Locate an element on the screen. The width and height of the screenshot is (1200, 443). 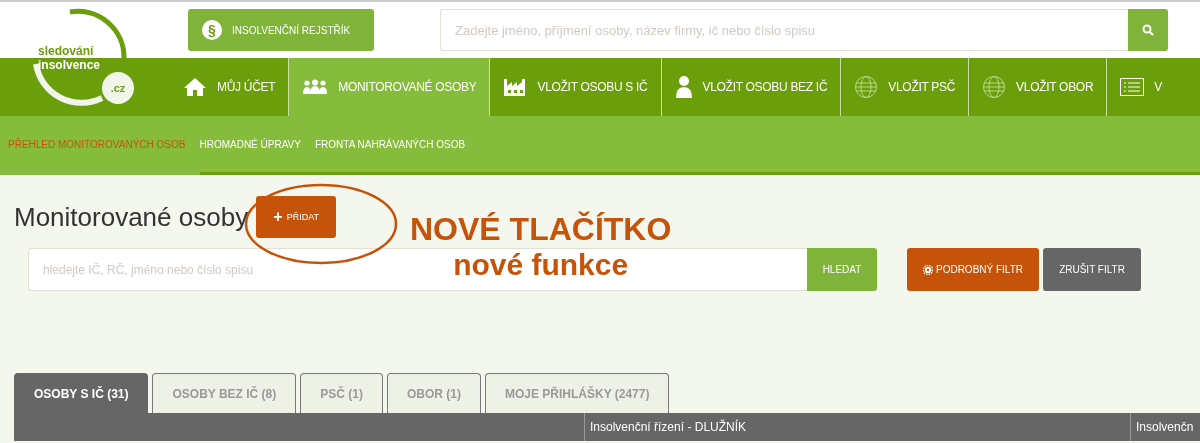
column-header: Insolvenční řízení - DLUŽNÍK is located at coordinates (857, 427).